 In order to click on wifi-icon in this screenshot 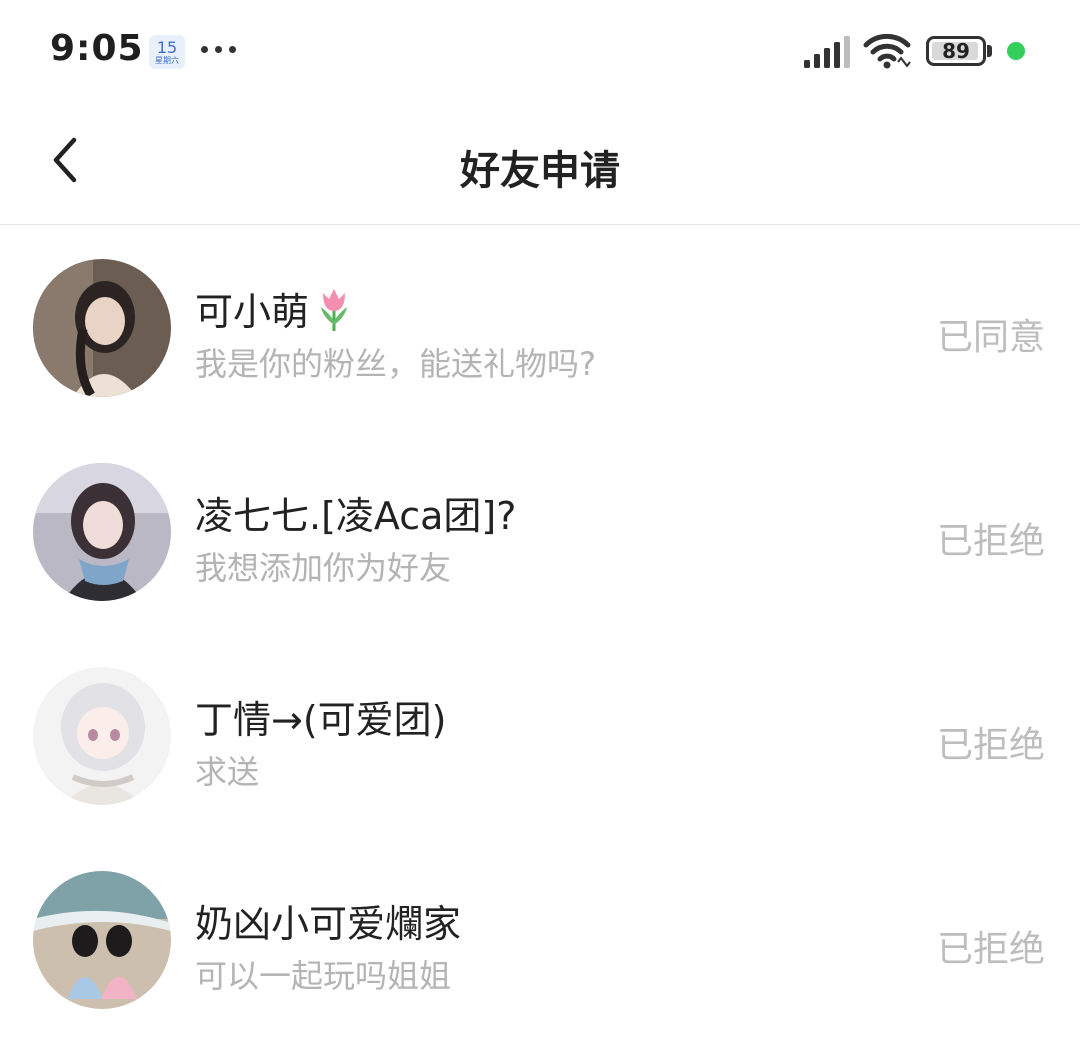, I will do `click(887, 51)`.